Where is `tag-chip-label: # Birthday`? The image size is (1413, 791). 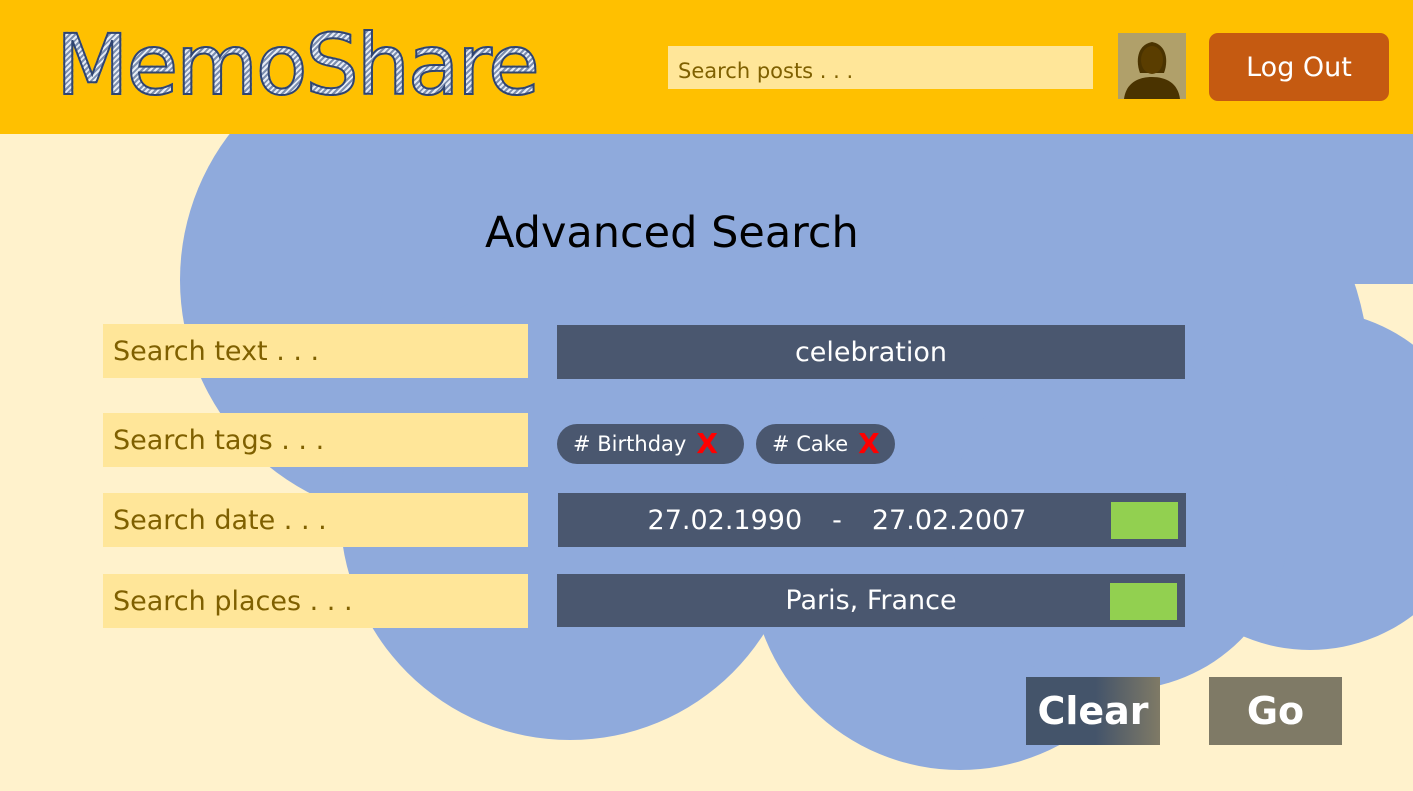
tag-chip-label: # Birthday is located at coordinates (630, 444).